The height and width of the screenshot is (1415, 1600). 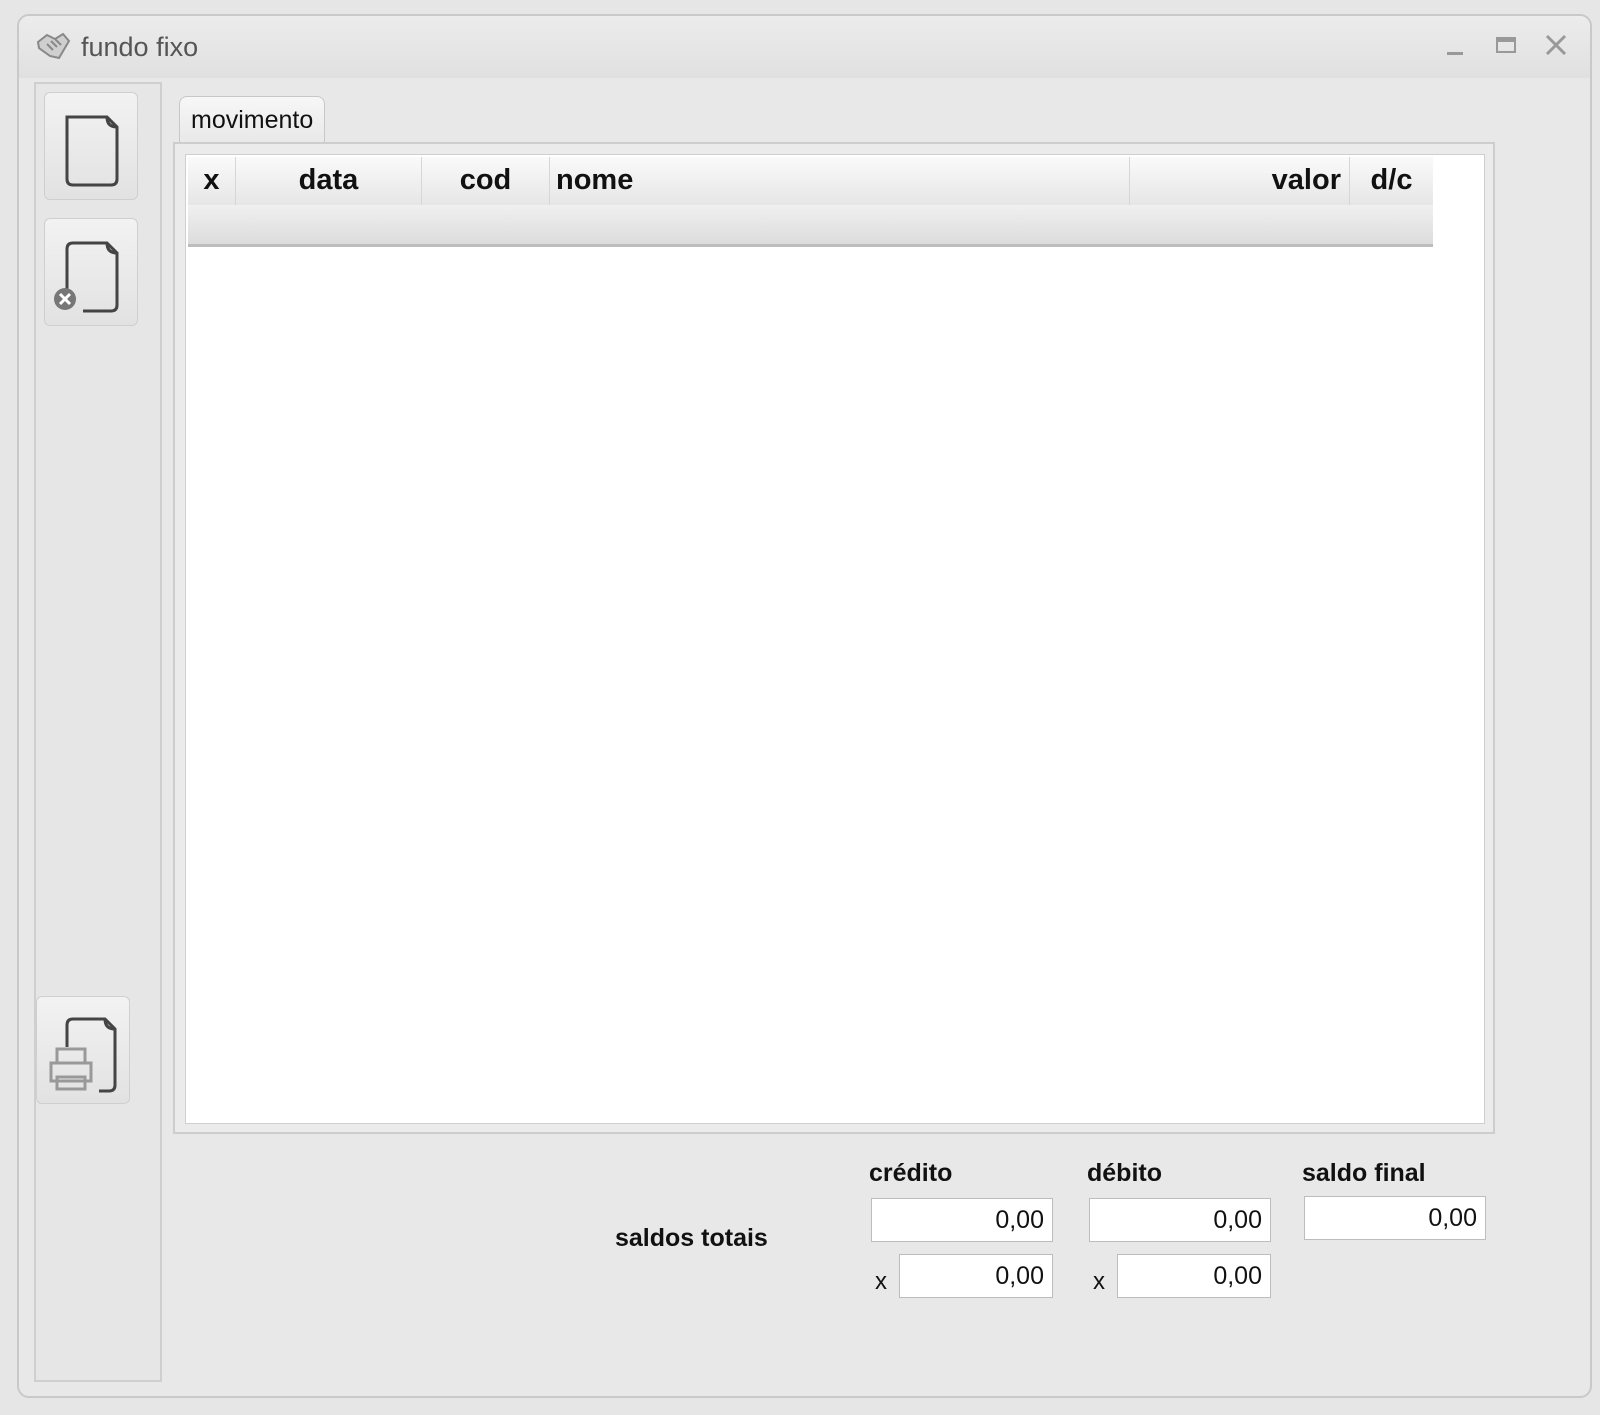 What do you see at coordinates (1180, 1220) in the screenshot?
I see `debito-total-field: 0,00` at bounding box center [1180, 1220].